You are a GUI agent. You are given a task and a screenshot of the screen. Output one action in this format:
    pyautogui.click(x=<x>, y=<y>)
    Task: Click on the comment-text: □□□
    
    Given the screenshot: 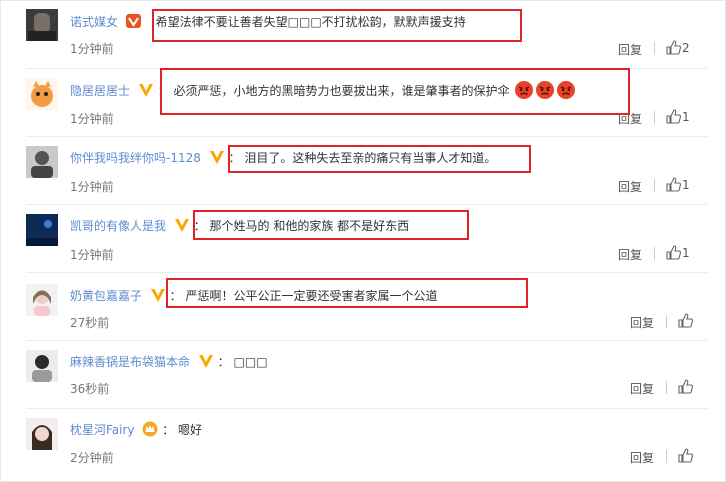 What is the action you would take?
    pyautogui.click(x=250, y=362)
    